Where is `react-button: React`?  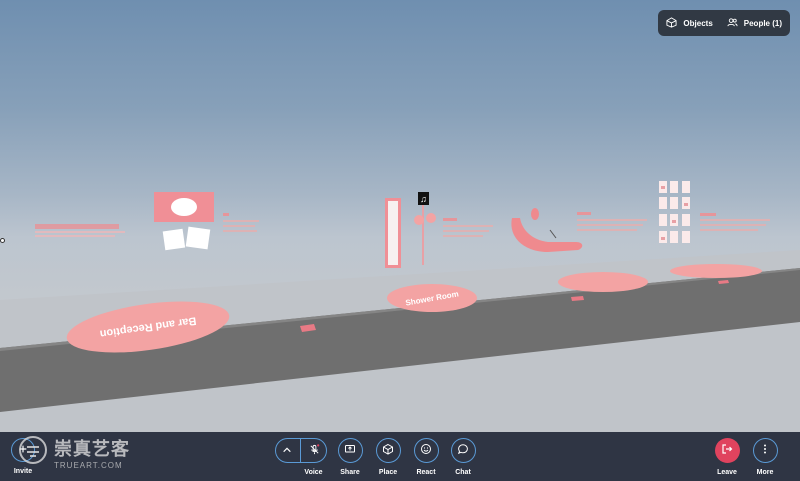 react-button: React is located at coordinates (426, 457).